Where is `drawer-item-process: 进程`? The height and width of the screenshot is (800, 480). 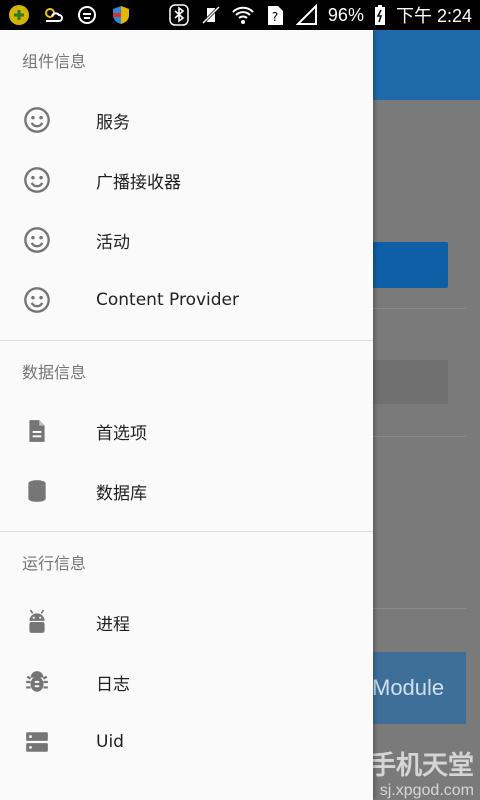
drawer-item-process: 进程 is located at coordinates (186, 622).